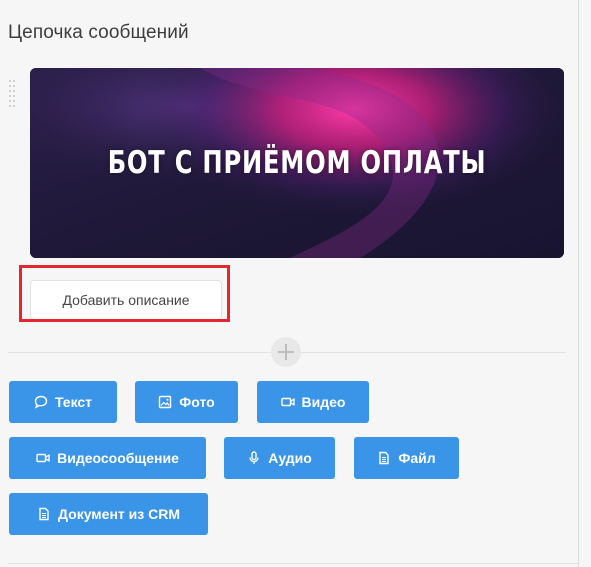 The width and height of the screenshot is (591, 567). I want to click on add-crm-document-label: Документ из CRM, so click(119, 514).